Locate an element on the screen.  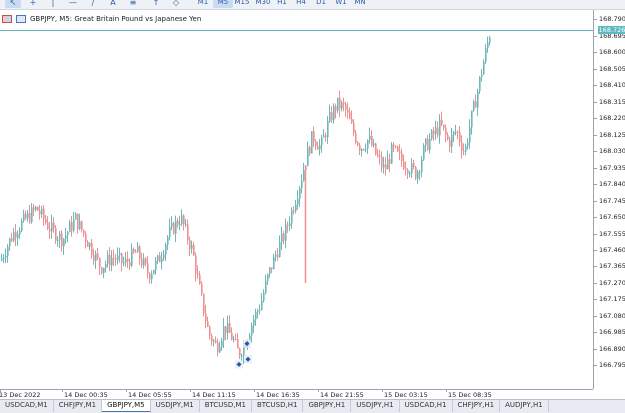
timeframe-d1-button: D1 is located at coordinates (321, 4).